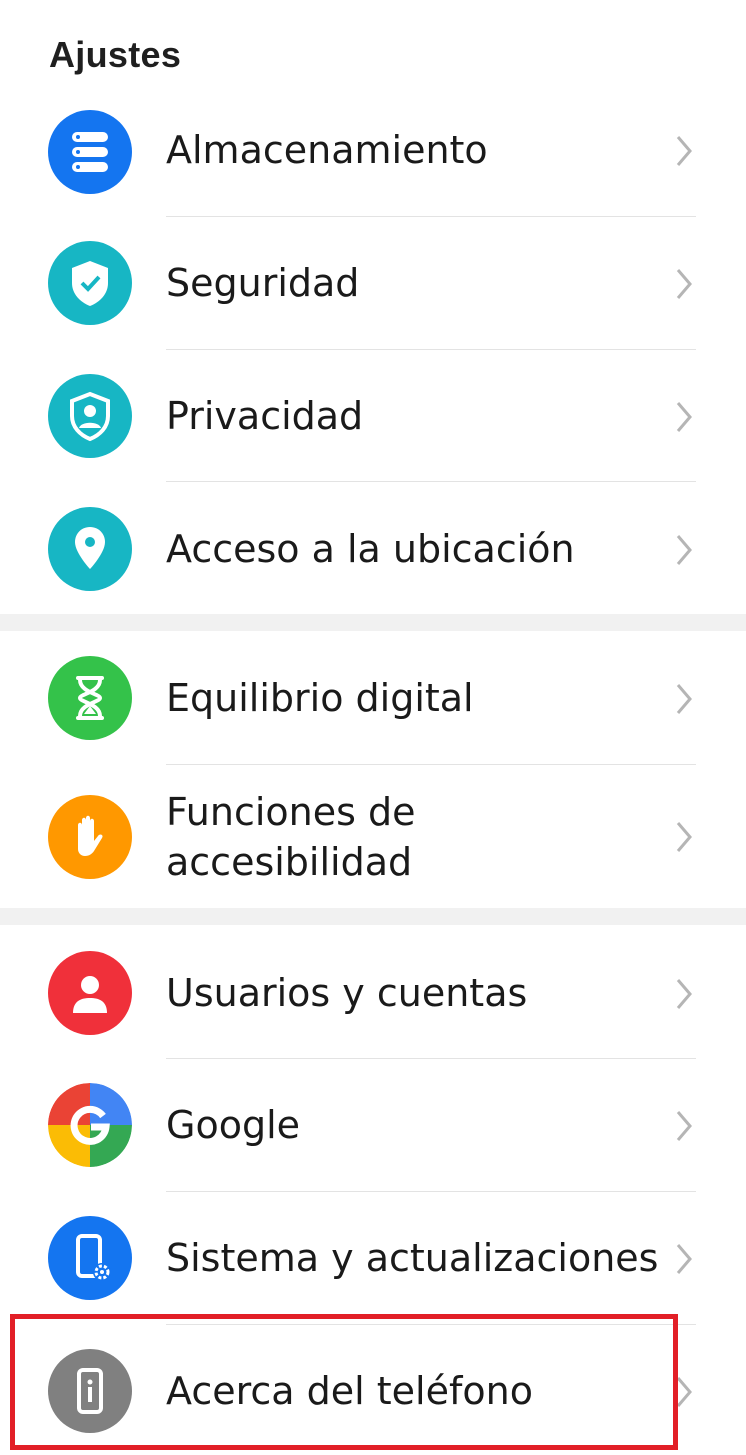  What do you see at coordinates (347, 993) in the screenshot?
I see `settings-item-label: Usuarios y cuentas` at bounding box center [347, 993].